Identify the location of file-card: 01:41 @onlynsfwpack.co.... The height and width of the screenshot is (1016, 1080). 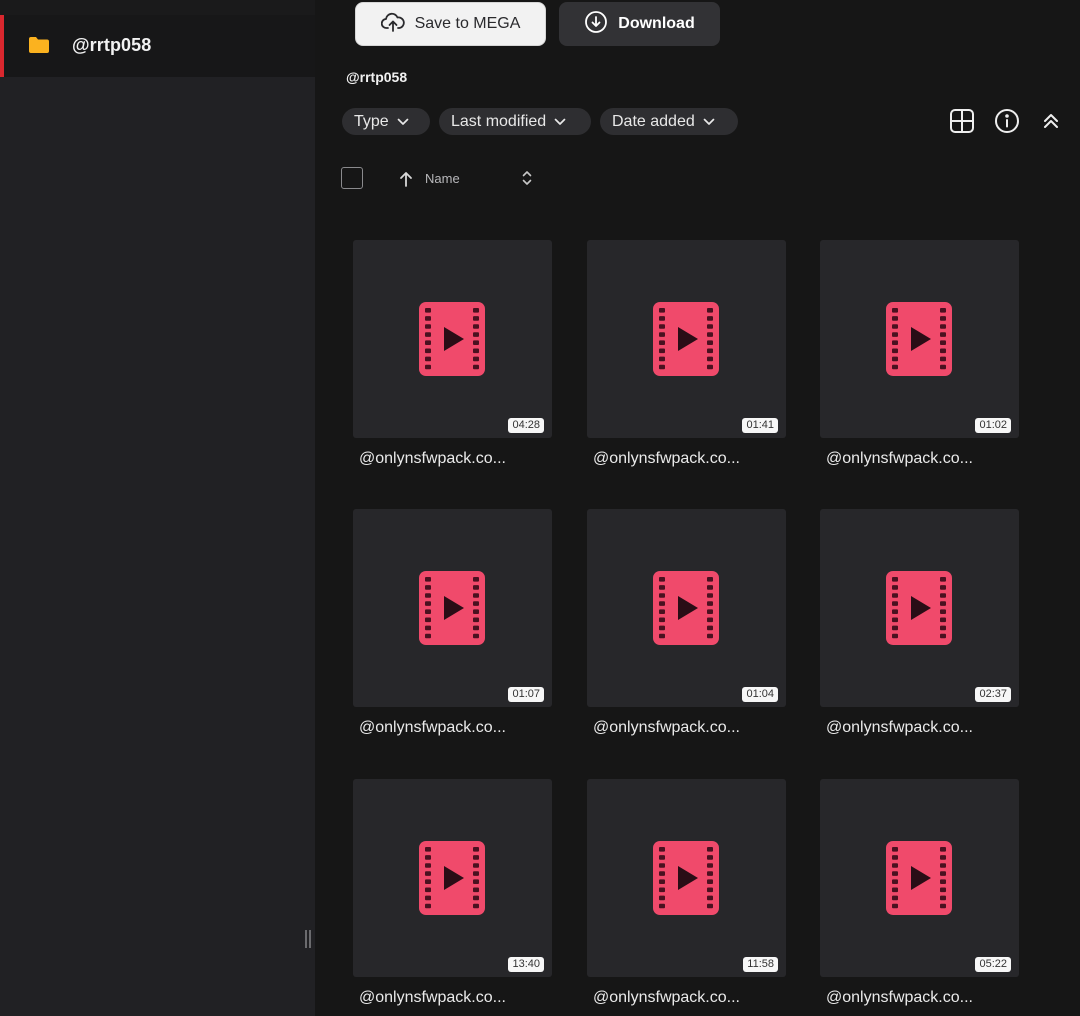
(686, 354).